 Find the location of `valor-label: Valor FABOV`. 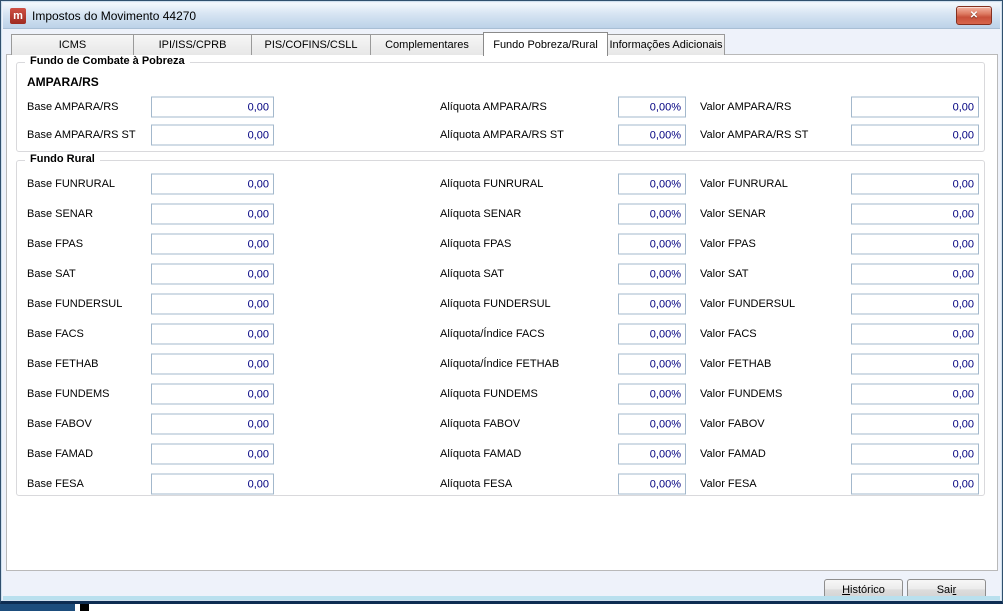

valor-label: Valor FABOV is located at coordinates (732, 424).